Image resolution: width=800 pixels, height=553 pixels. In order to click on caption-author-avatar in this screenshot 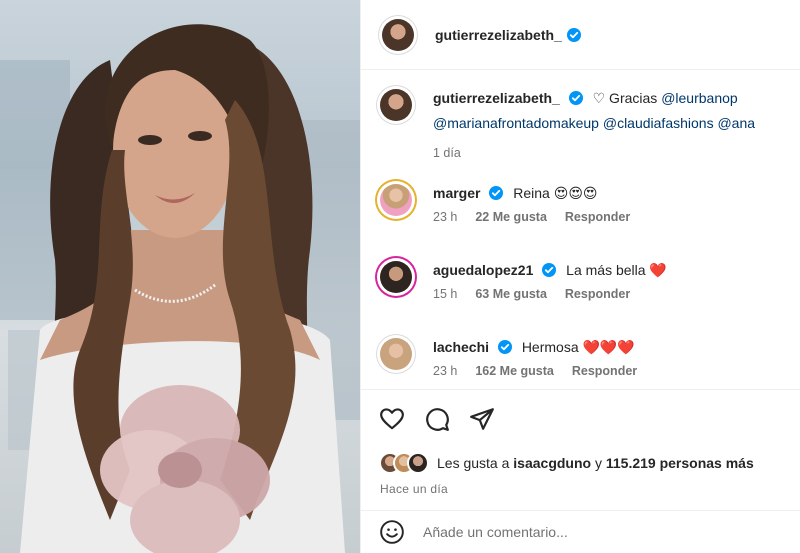, I will do `click(396, 105)`.